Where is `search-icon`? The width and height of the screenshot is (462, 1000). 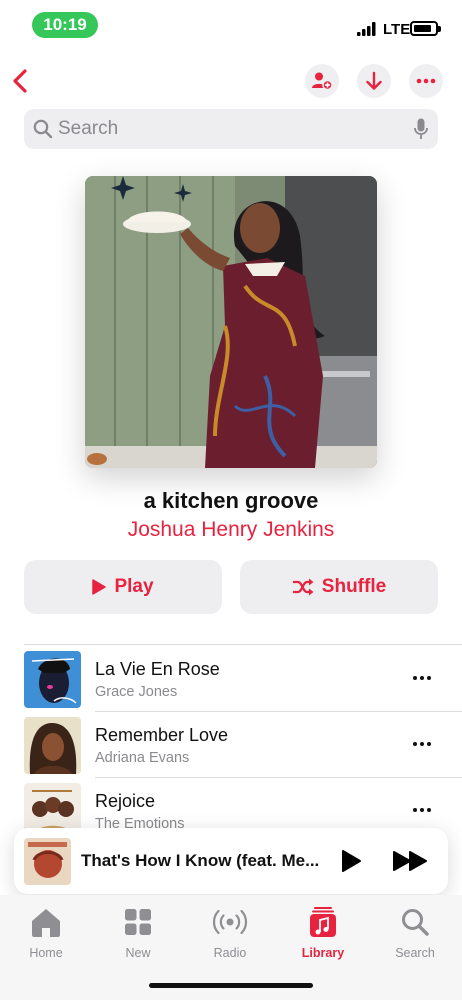
search-icon is located at coordinates (415, 922).